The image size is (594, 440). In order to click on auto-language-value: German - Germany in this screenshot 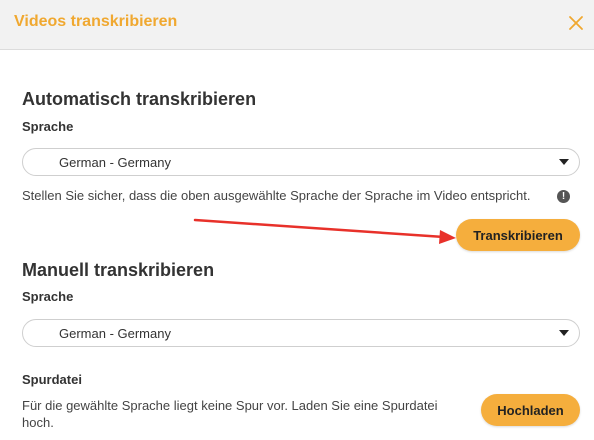, I will do `click(115, 162)`.